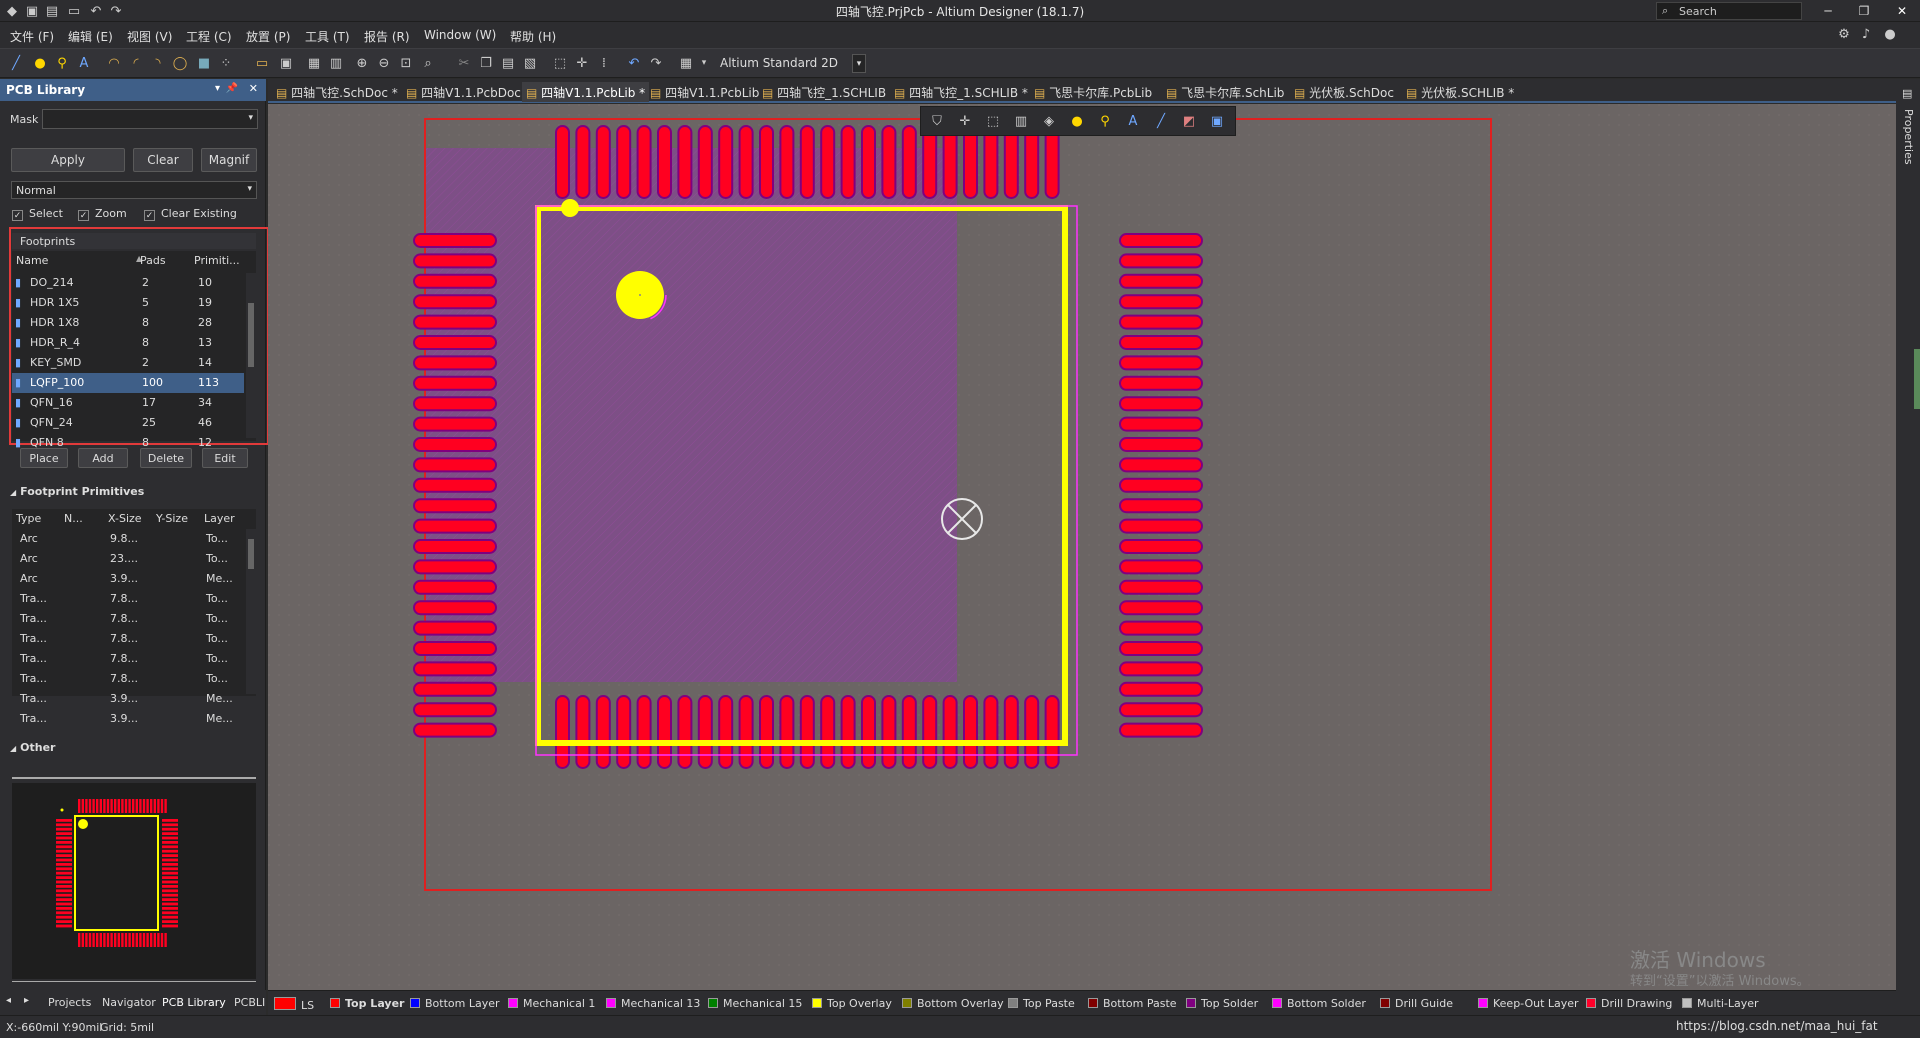 The image size is (1920, 1038). What do you see at coordinates (26, 1000) in the screenshot?
I see `tab-next-icon: ▸` at bounding box center [26, 1000].